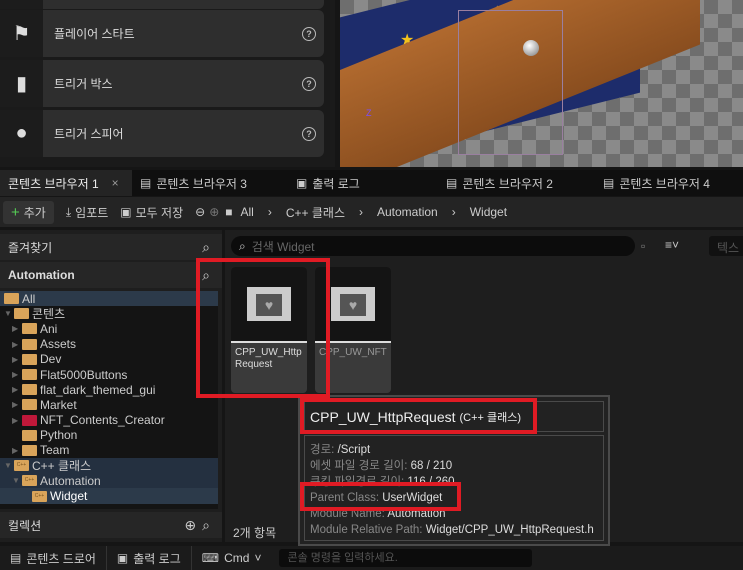  I want to click on tab-content-browser-2: ▤ 콘텐츠 브라우저 2, so click(499, 183).